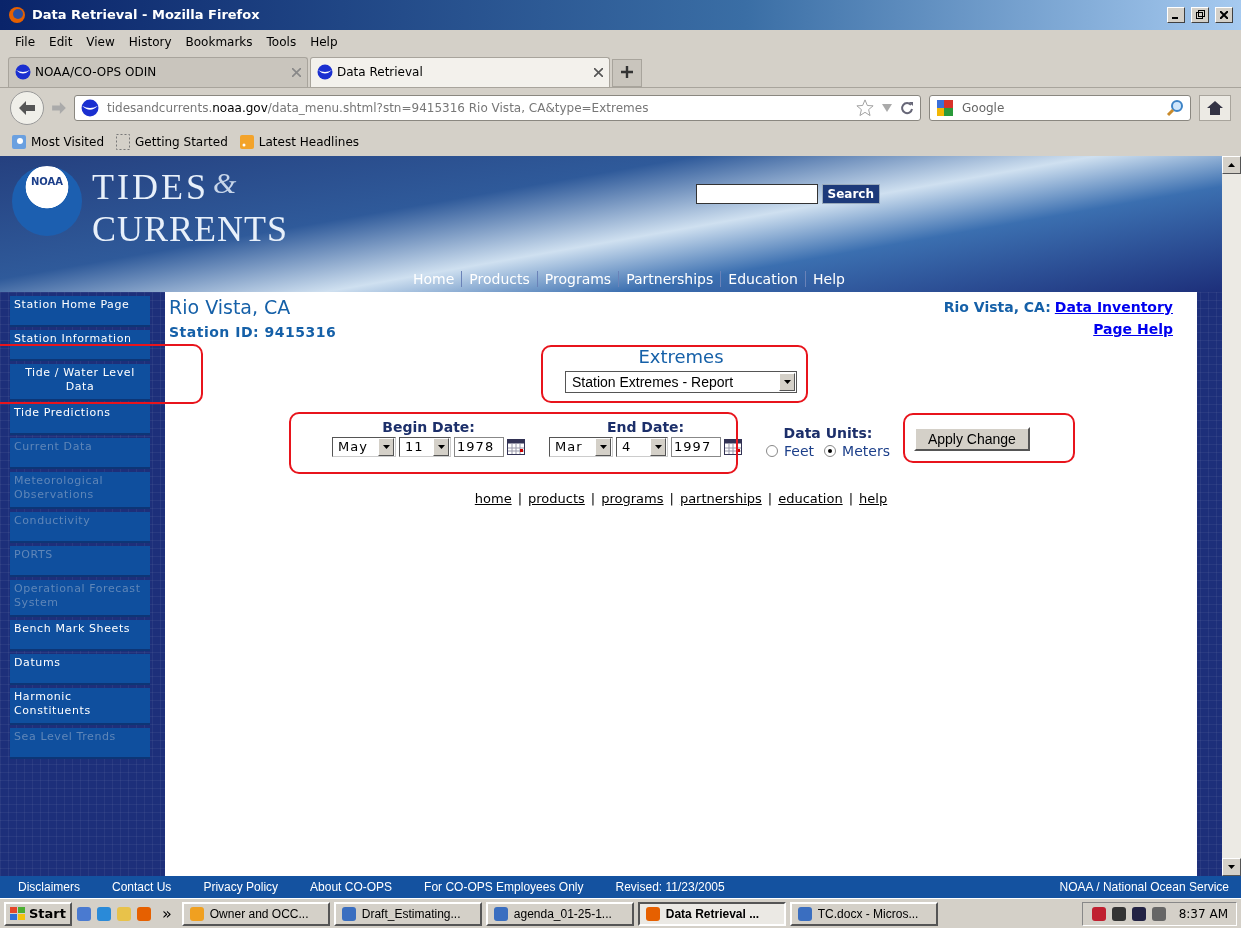 The width and height of the screenshot is (1241, 928). I want to click on back-button, so click(27, 107).